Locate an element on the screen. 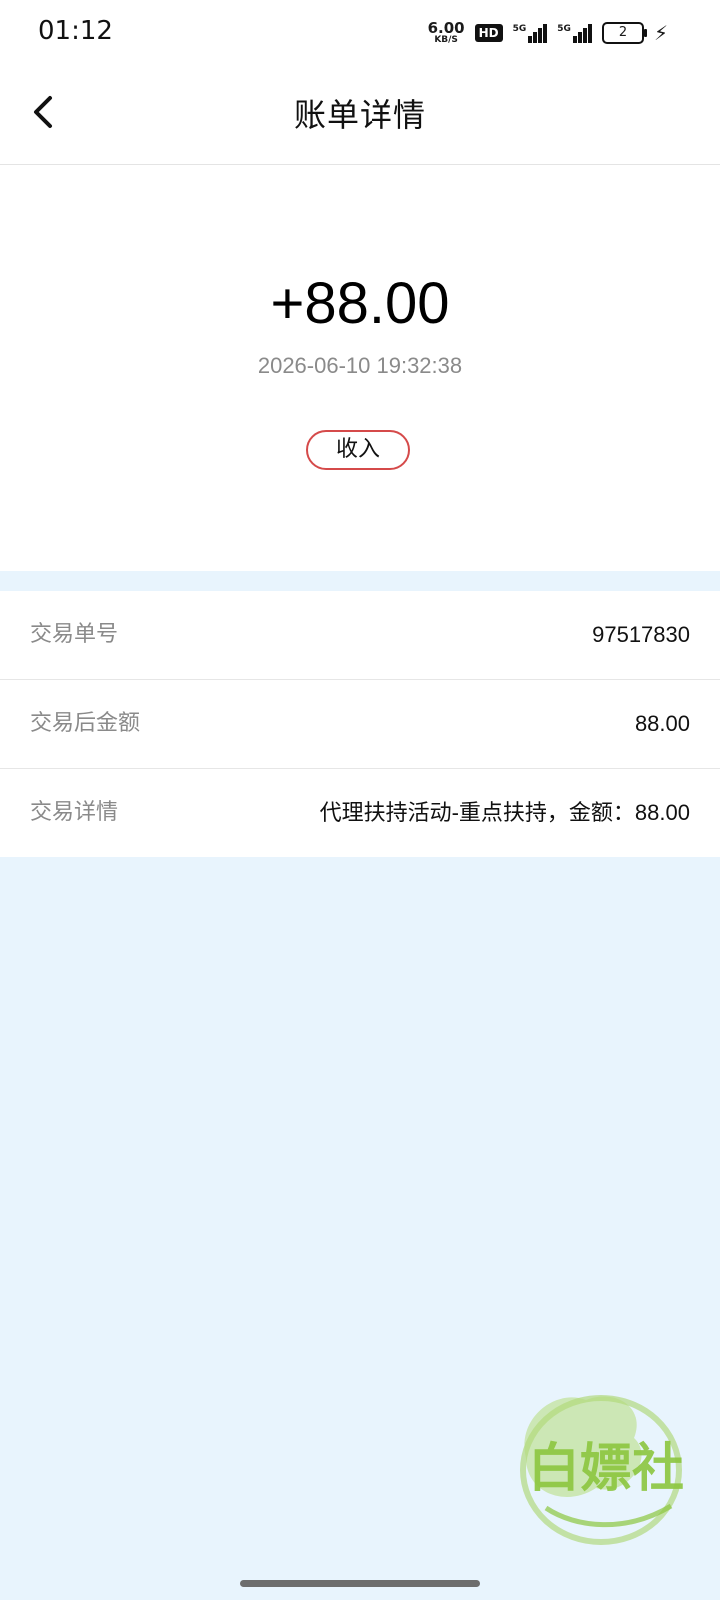  detail-value: 代理扶持活动-重点扶持，金额：88.00 is located at coordinates (504, 812).